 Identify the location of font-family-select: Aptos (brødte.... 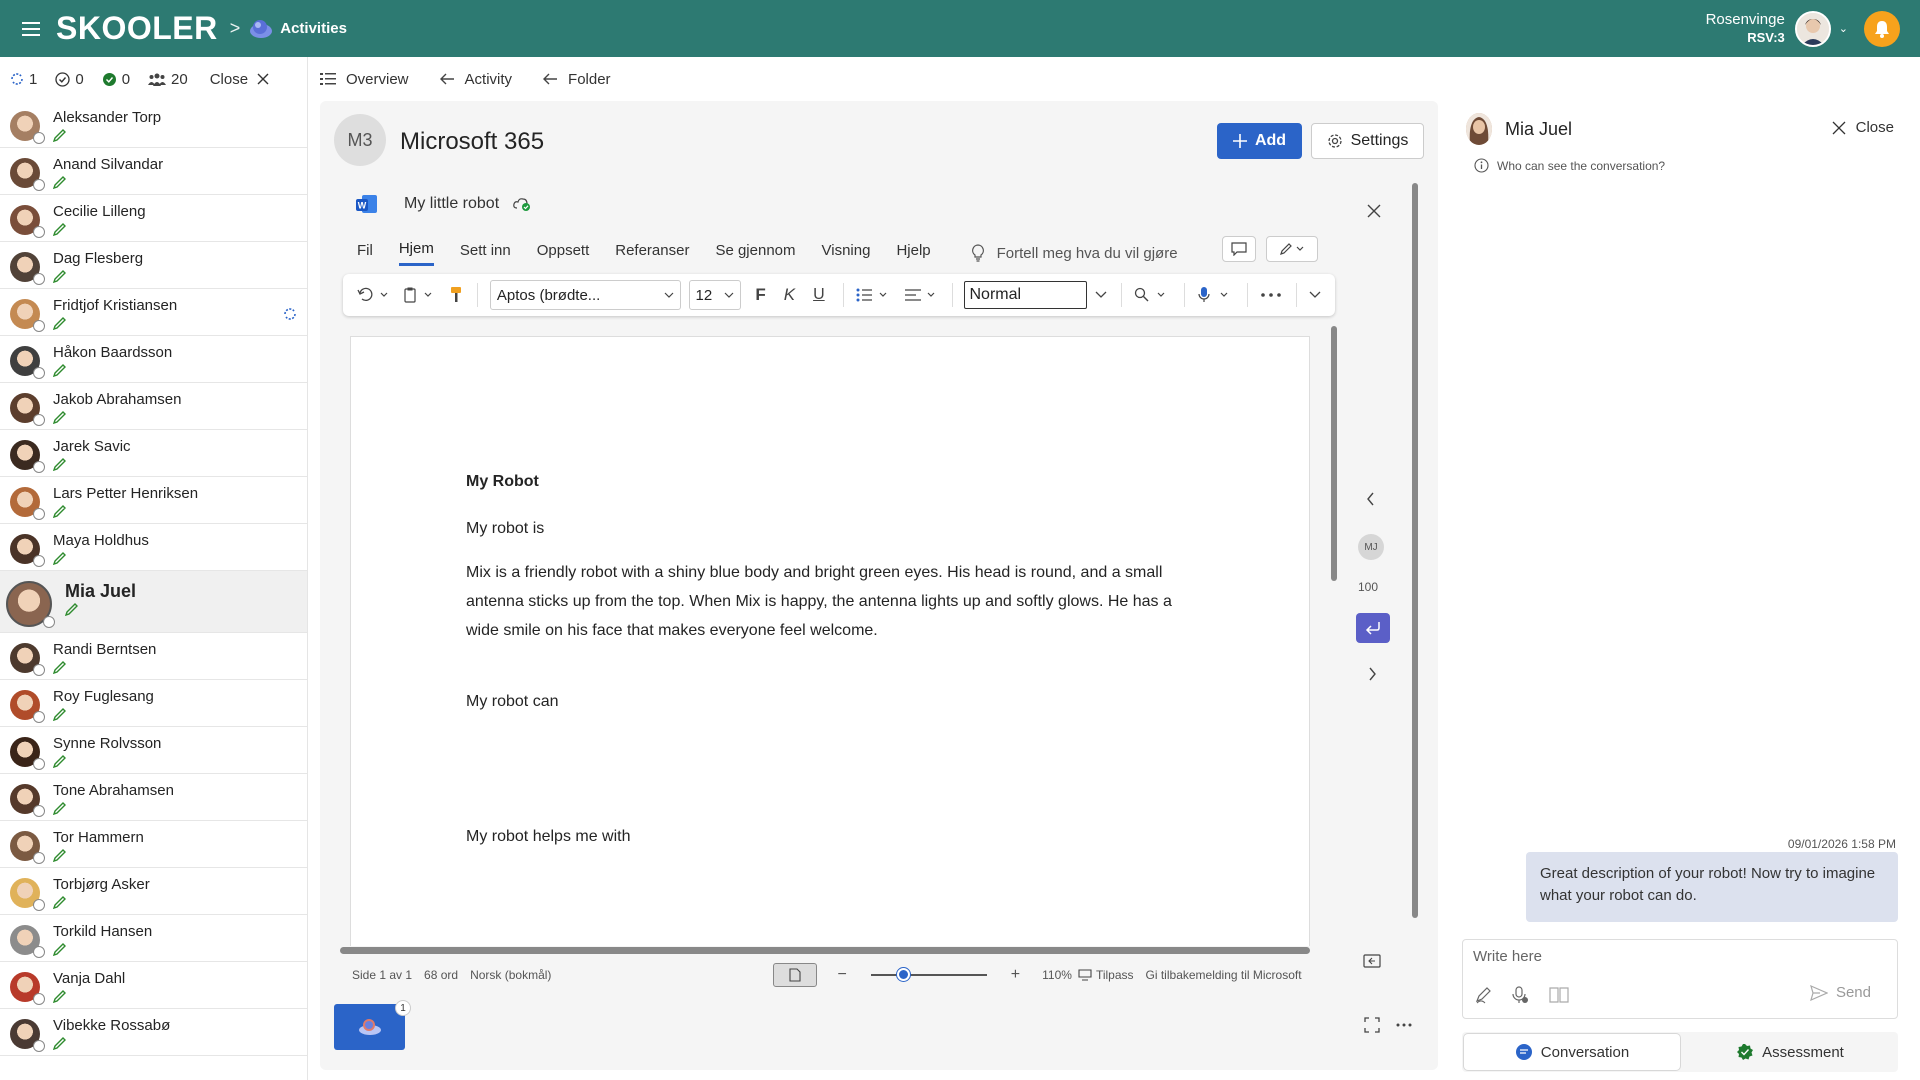
(585, 295).